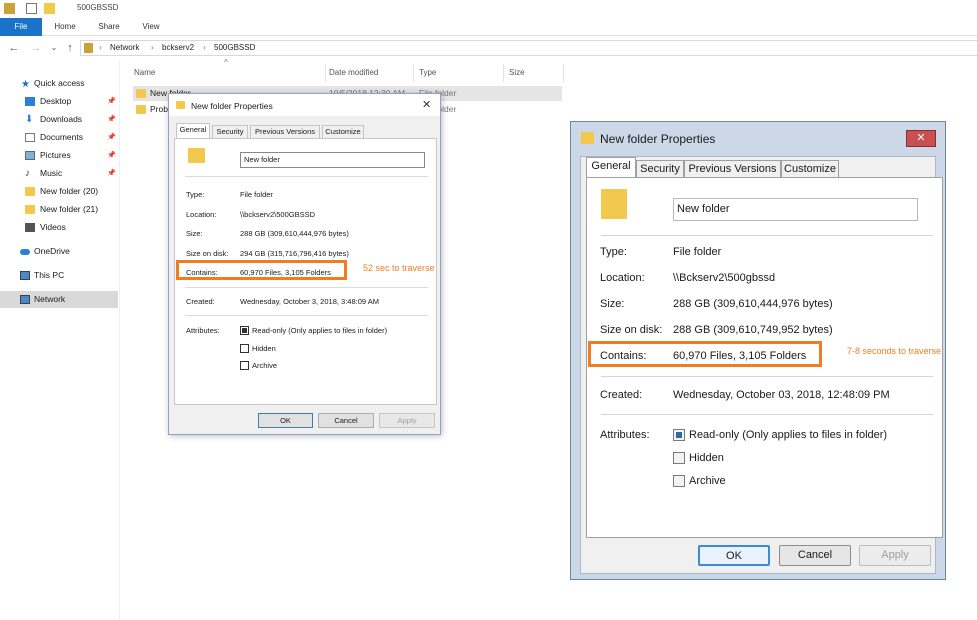  What do you see at coordinates (59, 155) in the screenshot?
I see `sidebar-item-pictures: Pictures 📌` at bounding box center [59, 155].